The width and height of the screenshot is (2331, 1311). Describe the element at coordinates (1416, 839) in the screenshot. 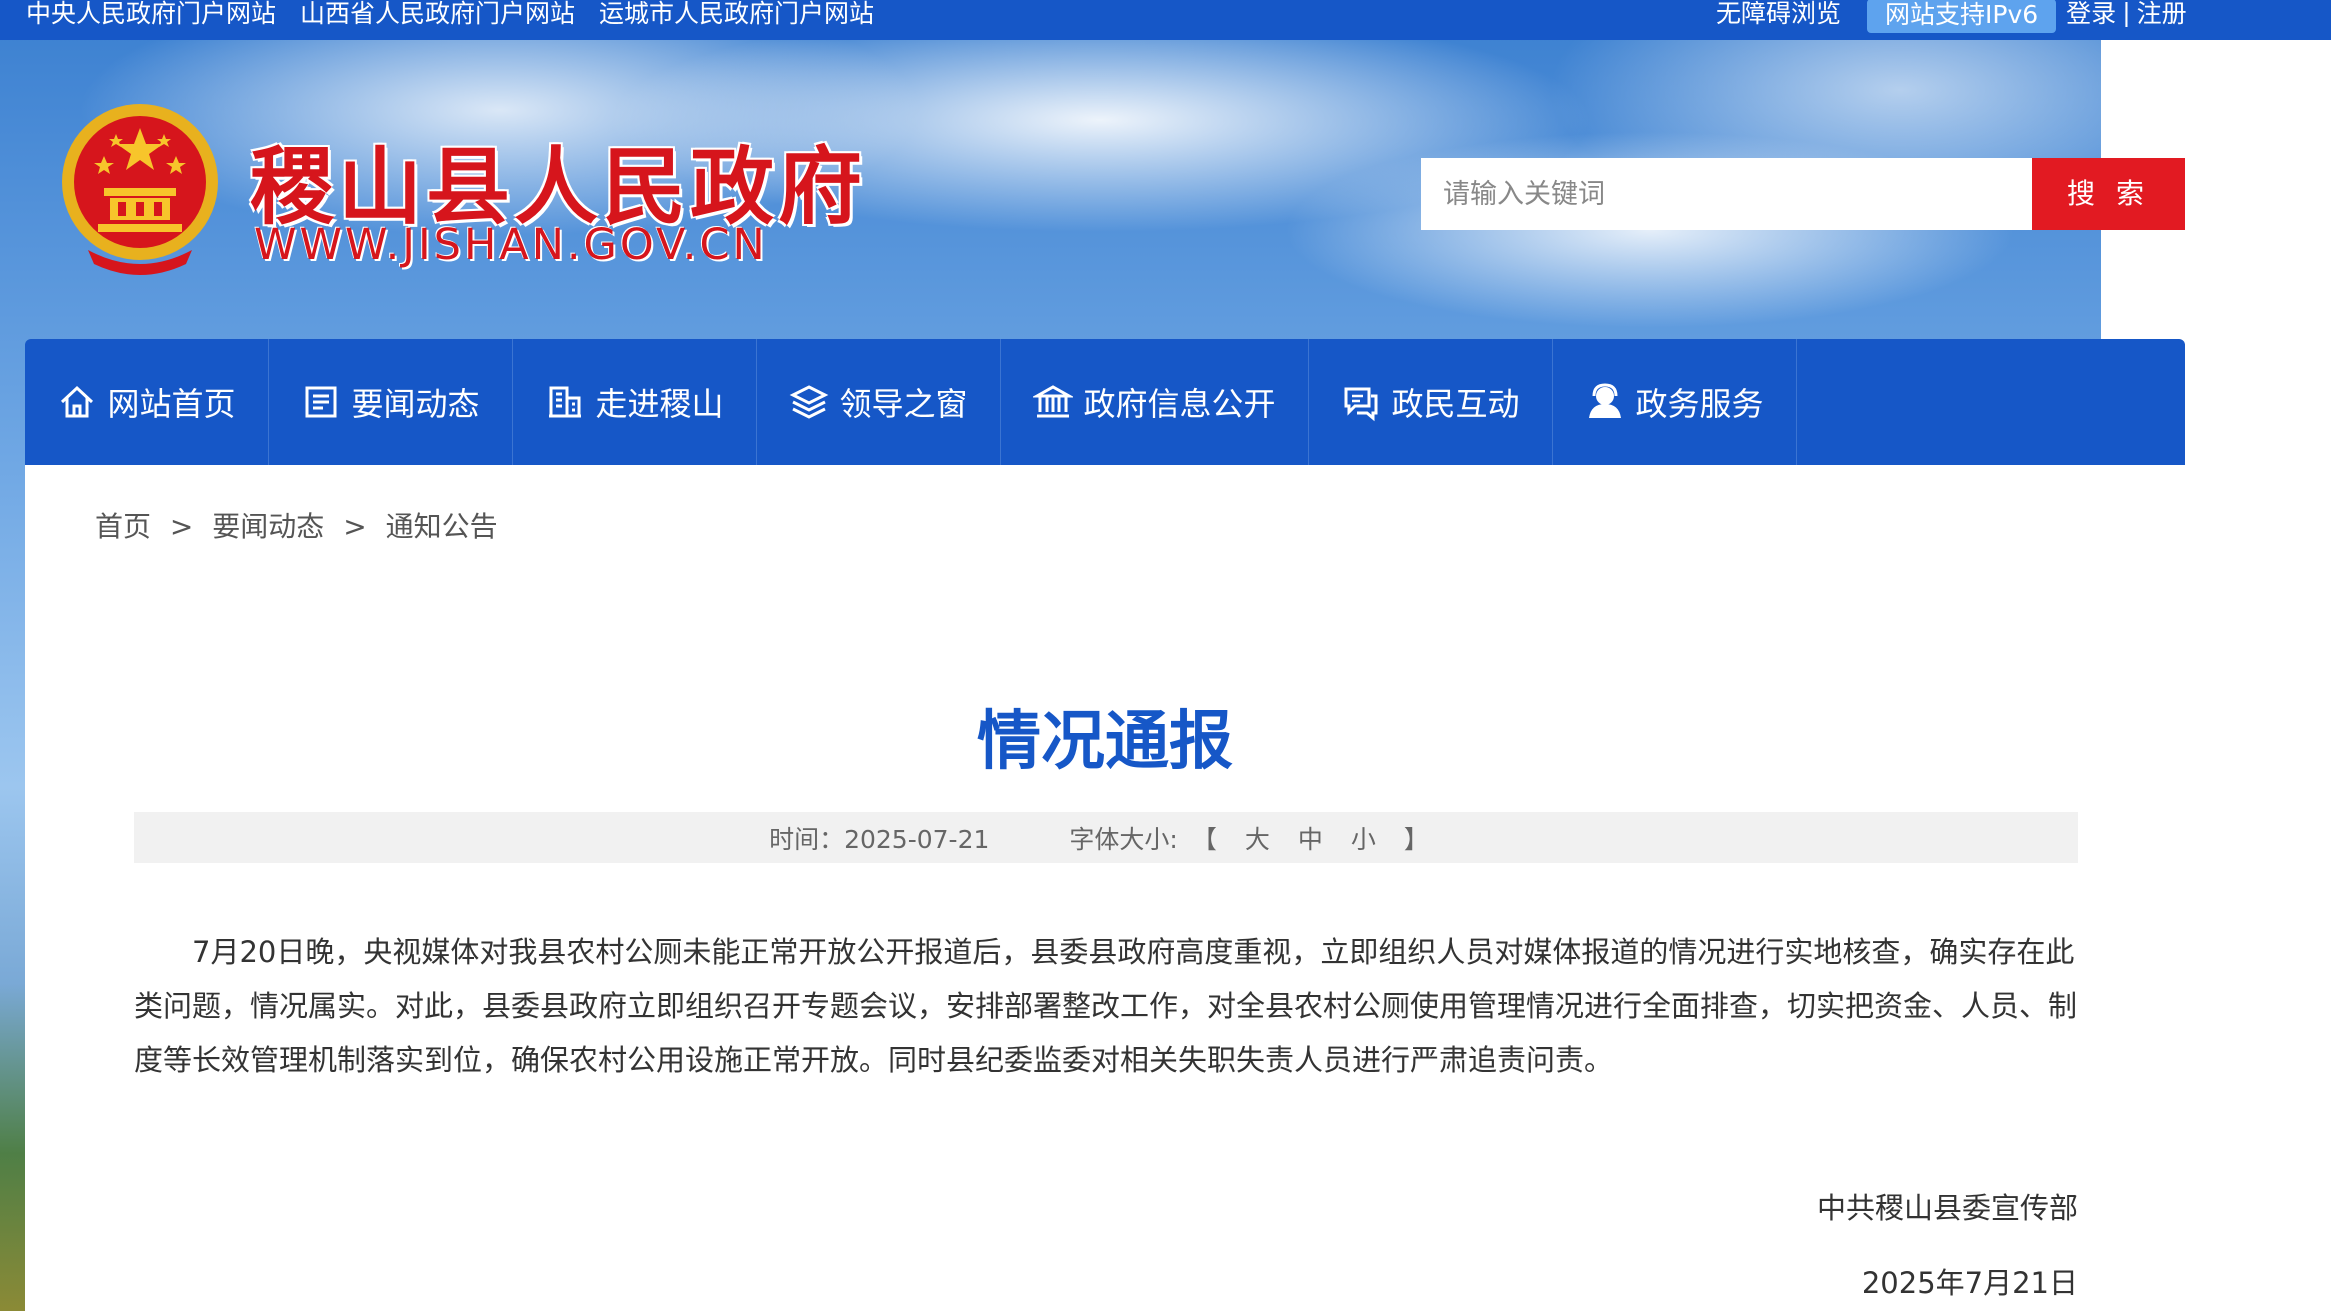

I see `font-size-bracket-close: 】` at that location.